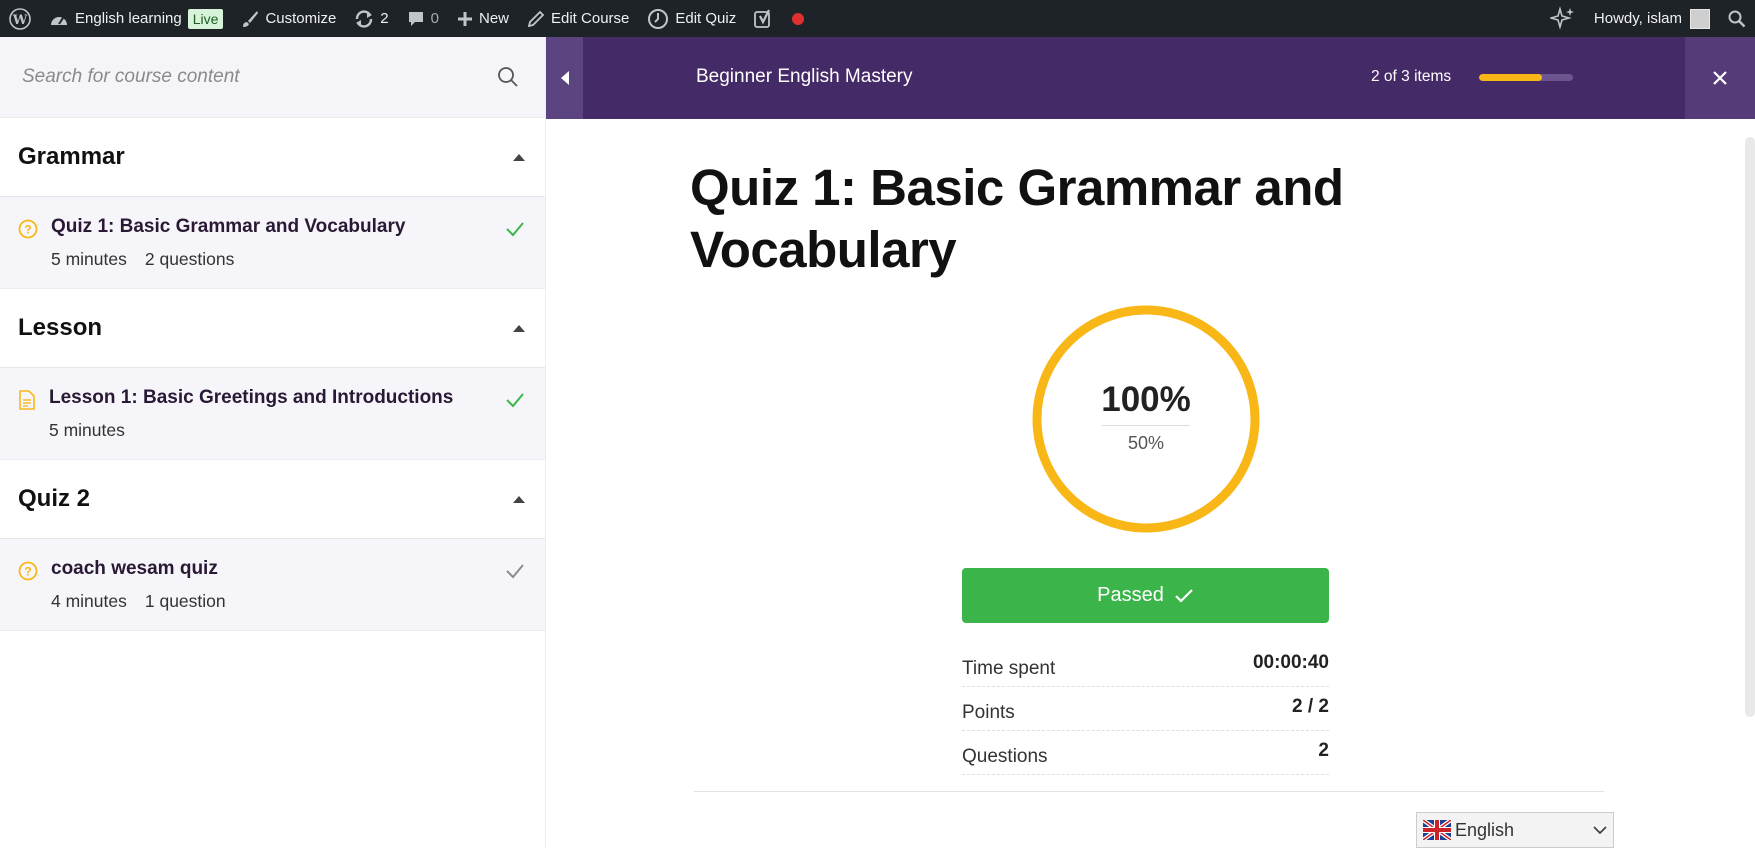 This screenshot has height=848, width=1755. What do you see at coordinates (515, 571) in the screenshot?
I see `viewed-check-icon` at bounding box center [515, 571].